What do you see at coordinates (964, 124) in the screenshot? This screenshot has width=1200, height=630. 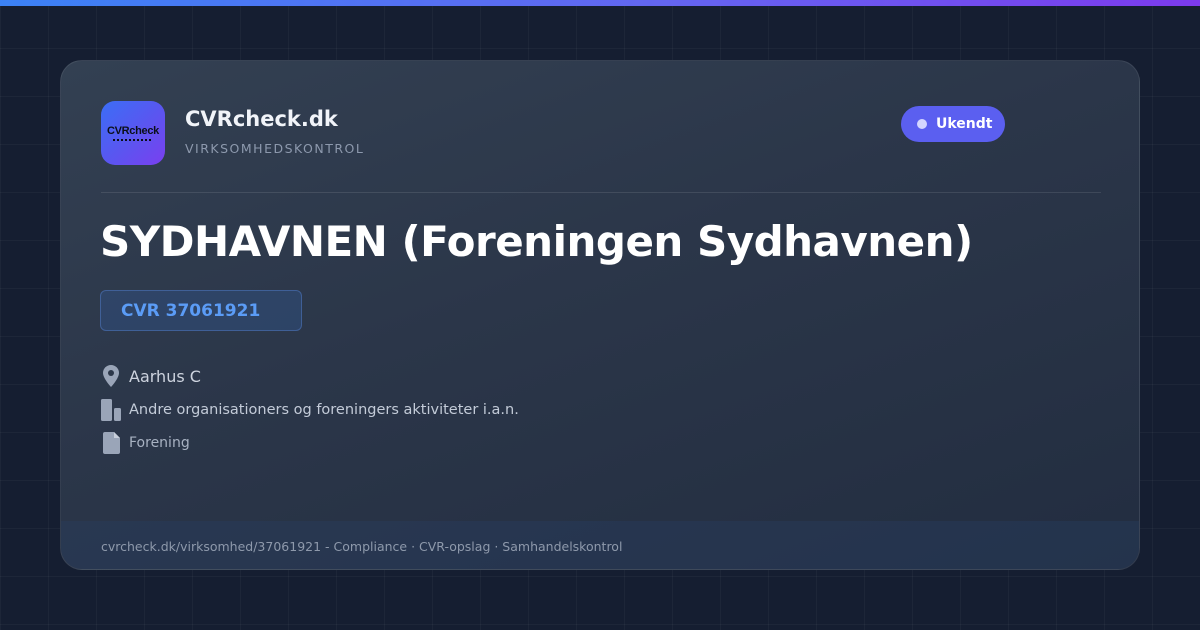 I see `status-label: Ukendt` at bounding box center [964, 124].